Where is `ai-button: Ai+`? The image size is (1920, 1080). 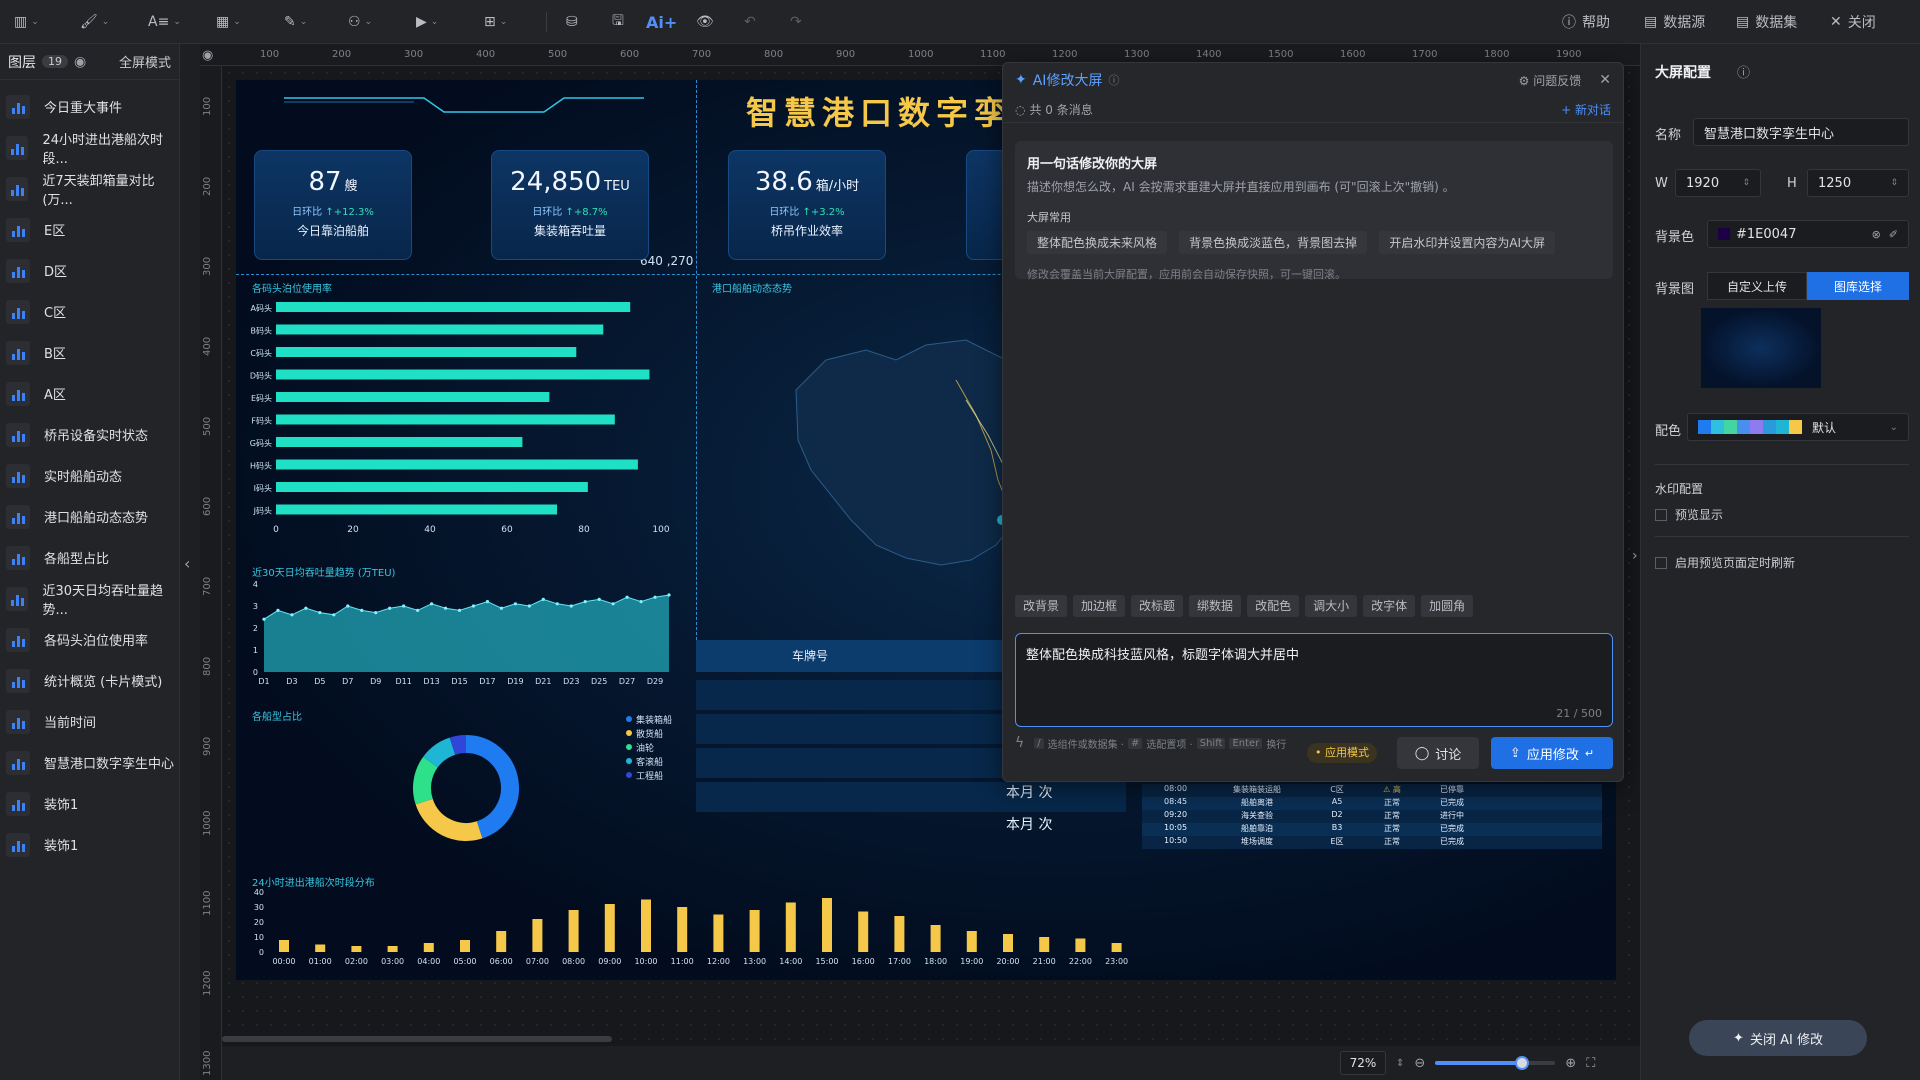
ai-button: Ai+ is located at coordinates (661, 22).